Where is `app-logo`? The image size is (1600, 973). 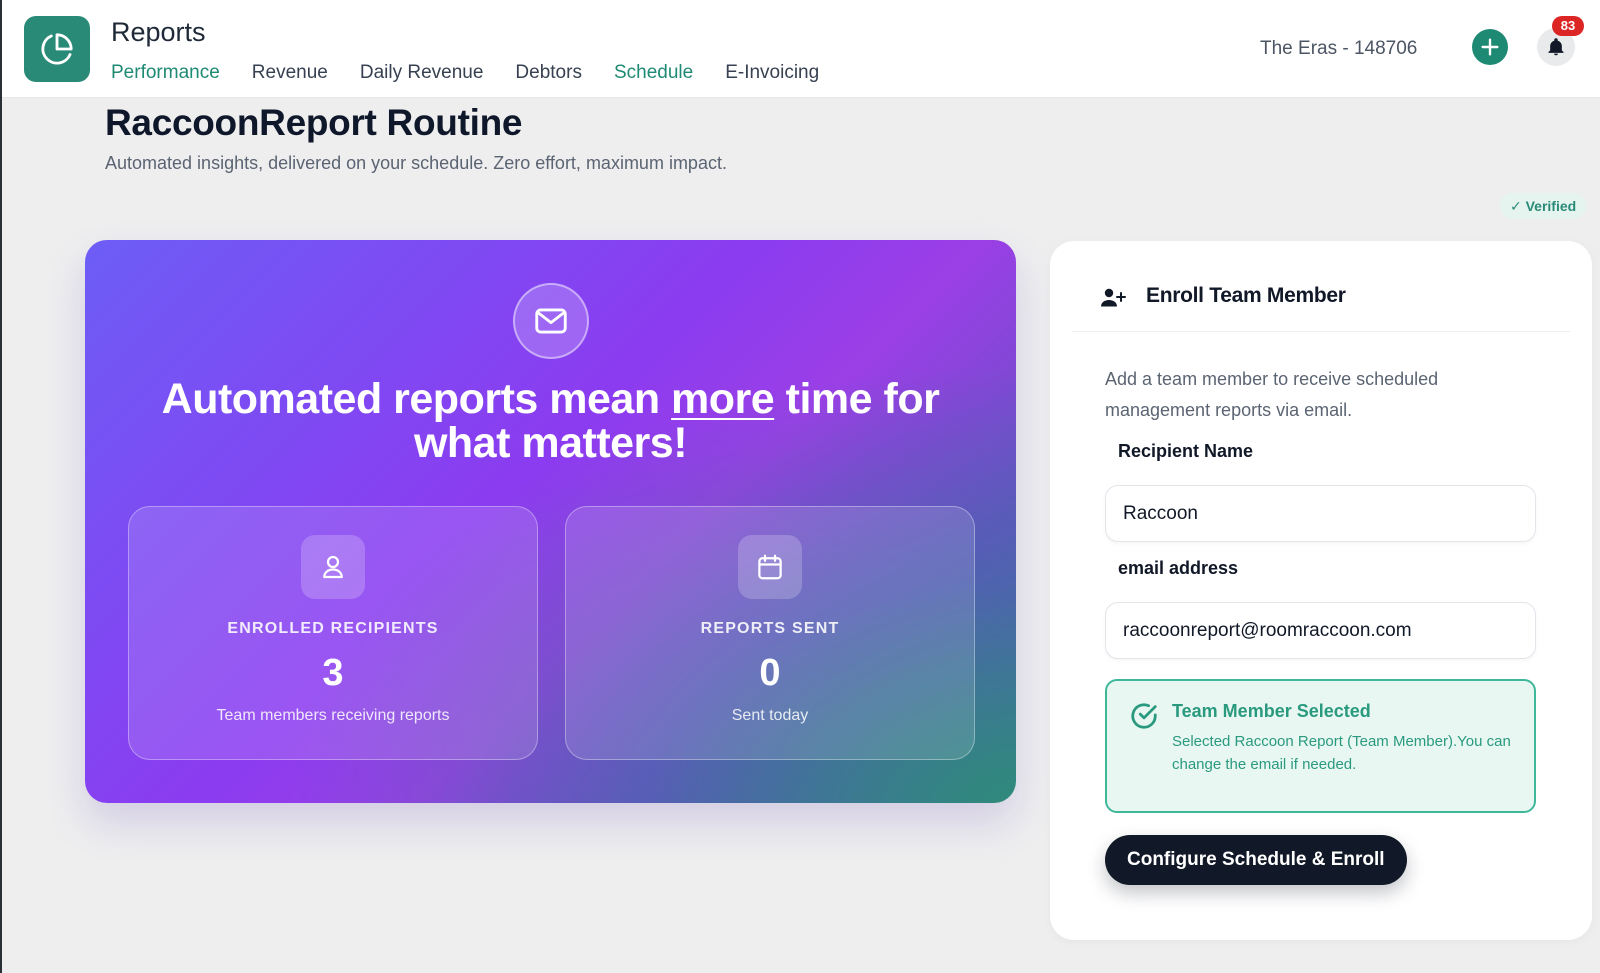
app-logo is located at coordinates (57, 49).